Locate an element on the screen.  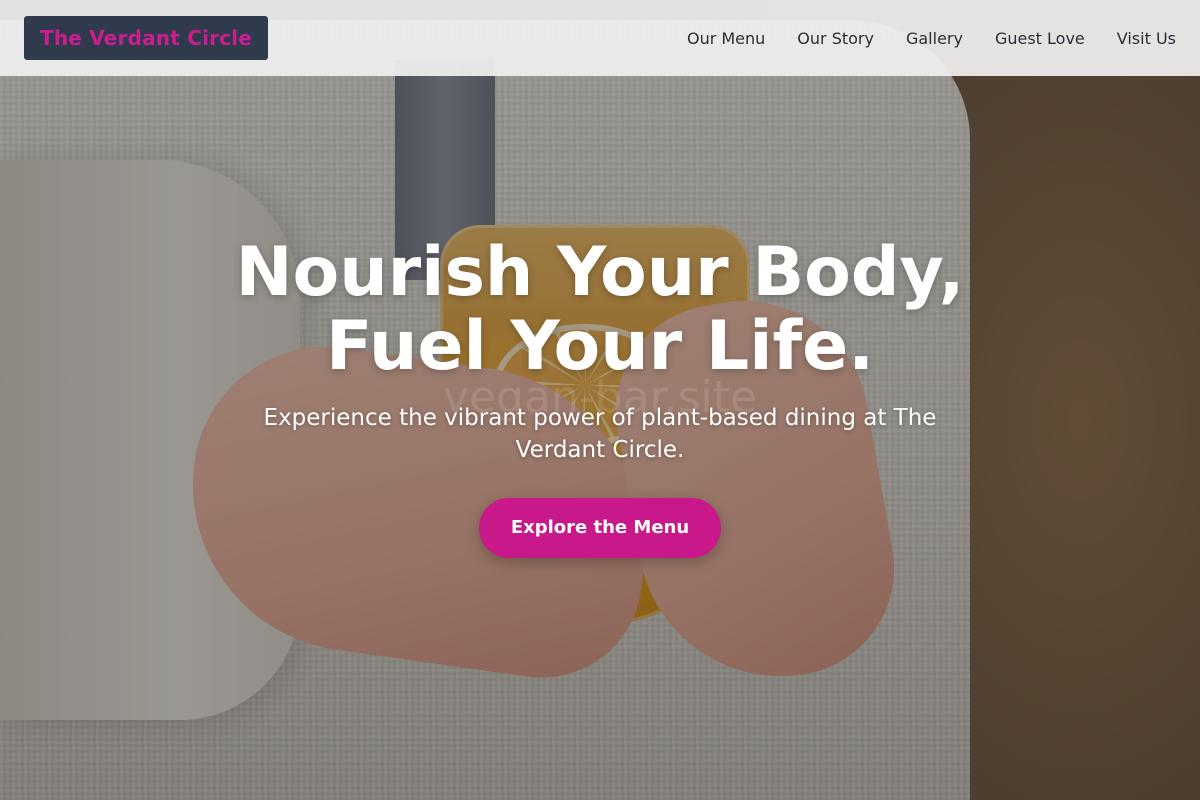
nav-link-visit-us: Visit Us is located at coordinates (1146, 38).